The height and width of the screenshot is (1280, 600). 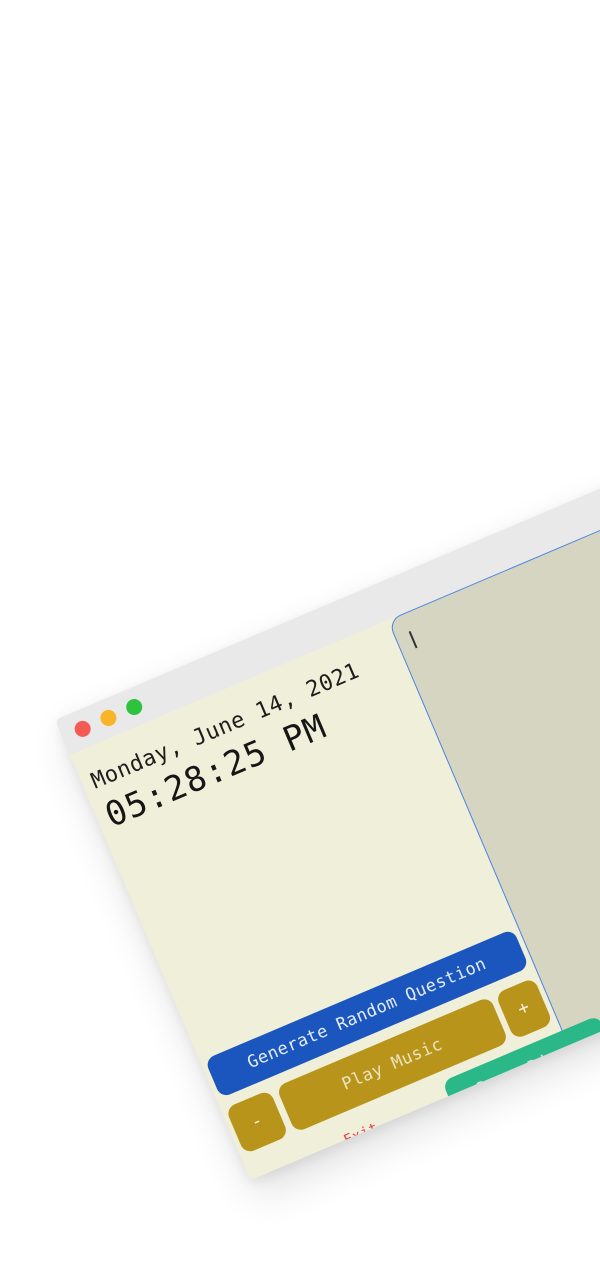 I want to click on volume-down-button: -, so click(x=257, y=1122).